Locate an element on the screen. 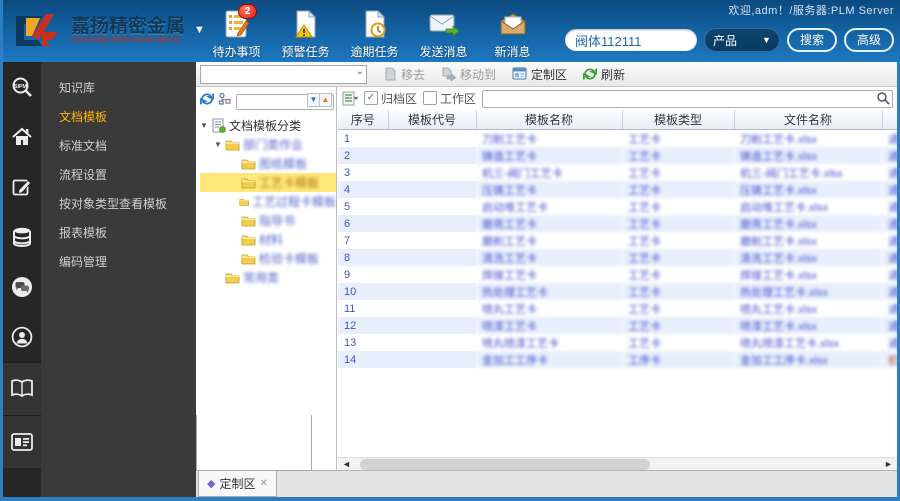 This screenshot has width=900, height=501. tree-refresh-icon is located at coordinates (207, 99).